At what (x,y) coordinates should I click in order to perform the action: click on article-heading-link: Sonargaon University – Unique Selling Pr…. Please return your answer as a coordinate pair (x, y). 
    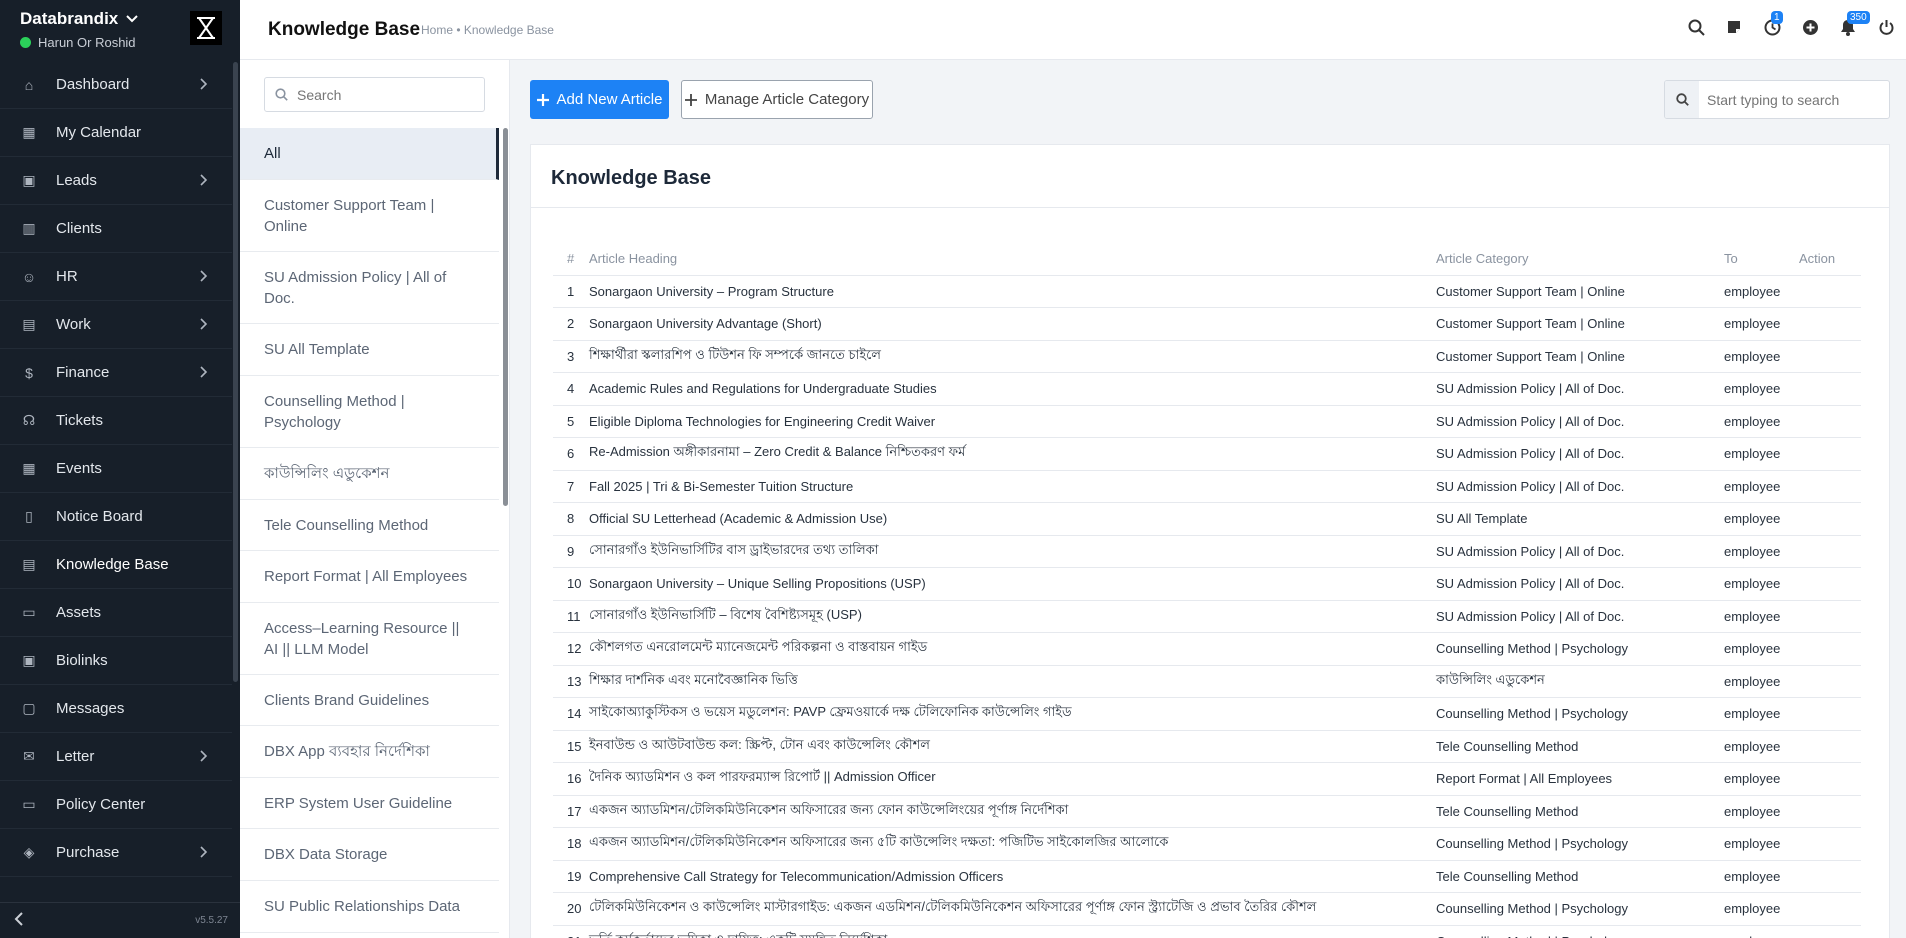
    Looking at the image, I should click on (1012, 584).